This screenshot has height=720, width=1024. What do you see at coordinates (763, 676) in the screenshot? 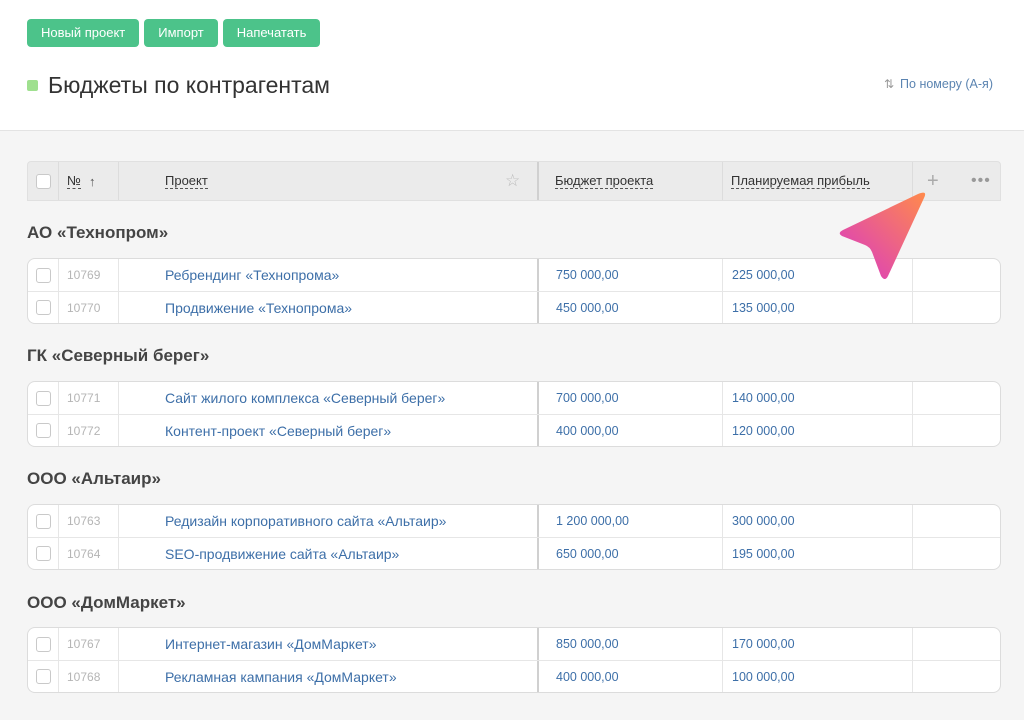
I see `profit-value: 100 000,00` at bounding box center [763, 676].